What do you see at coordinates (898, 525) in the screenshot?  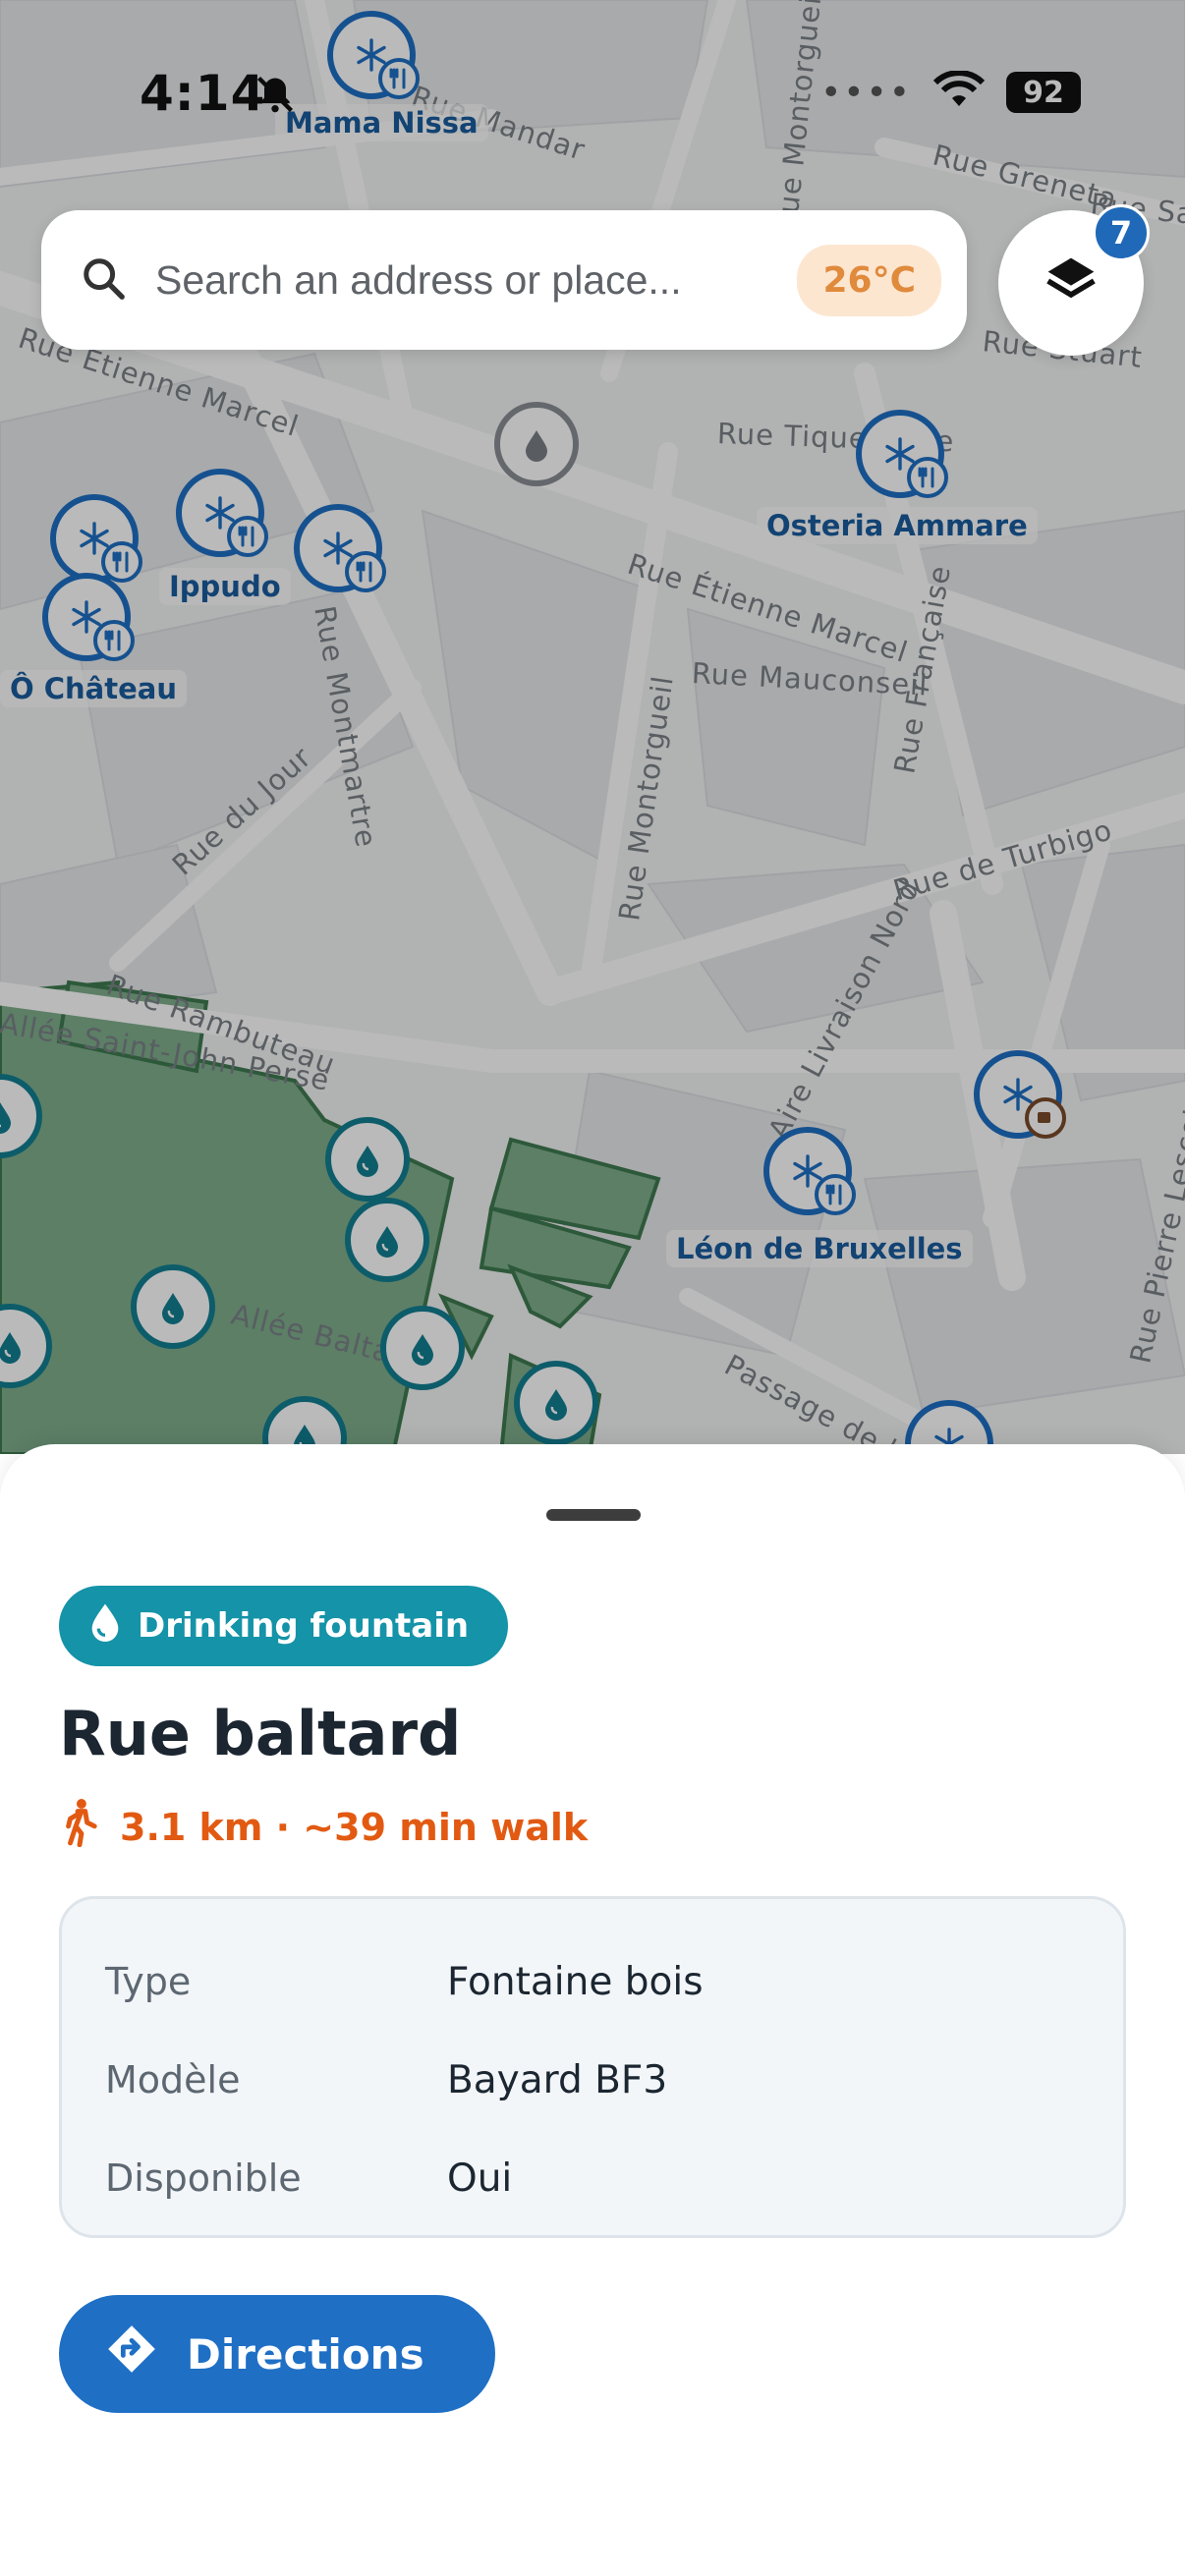 I see `place-label-osteria: Osteria Ammare` at bounding box center [898, 525].